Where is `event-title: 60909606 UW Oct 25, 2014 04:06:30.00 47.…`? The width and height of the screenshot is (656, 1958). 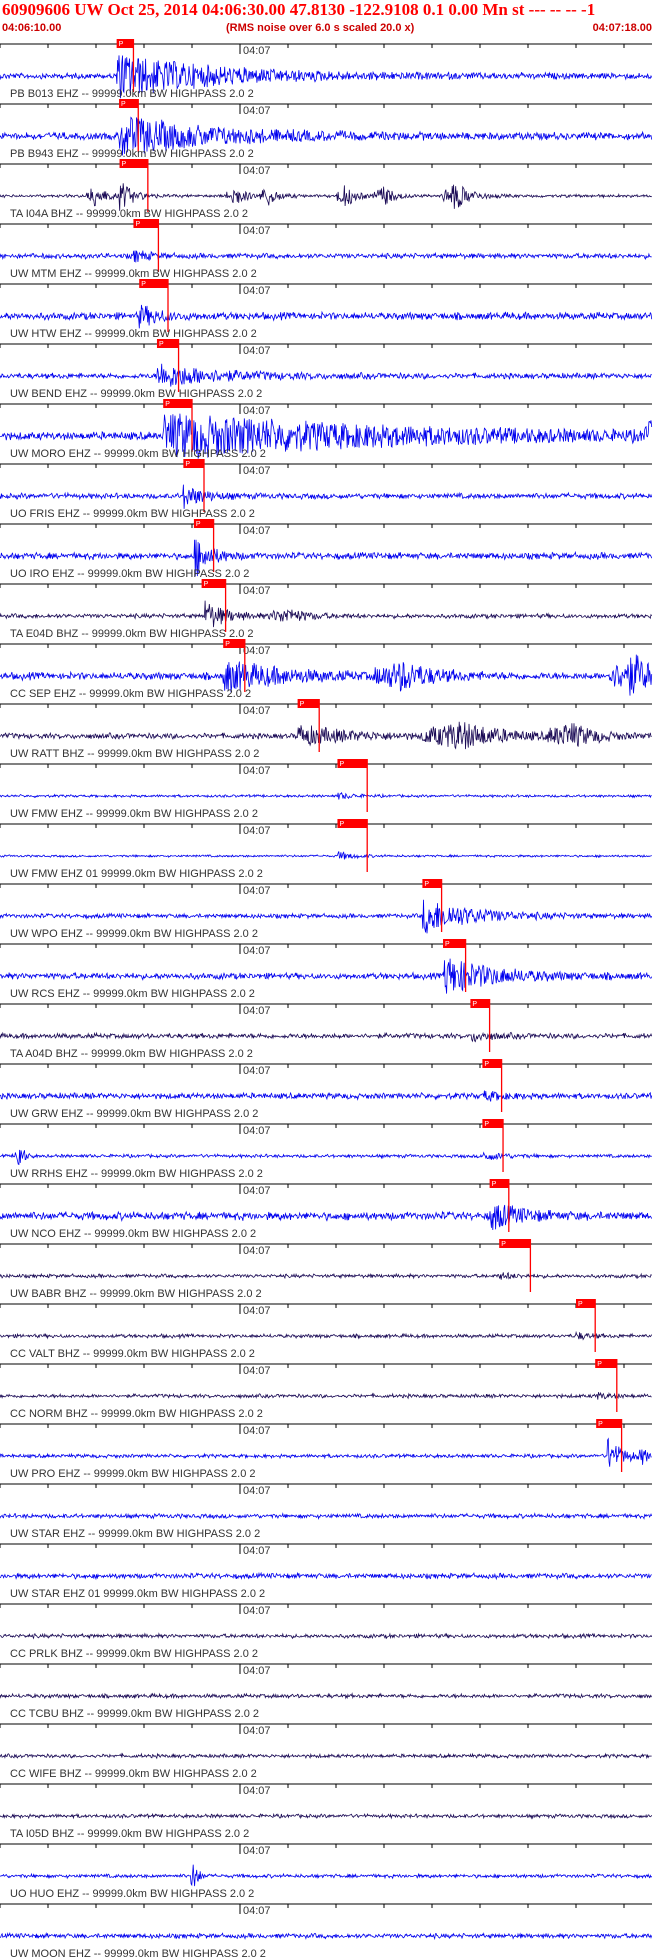 event-title: 60909606 UW Oct 25, 2014 04:06:30.00 47.… is located at coordinates (299, 9).